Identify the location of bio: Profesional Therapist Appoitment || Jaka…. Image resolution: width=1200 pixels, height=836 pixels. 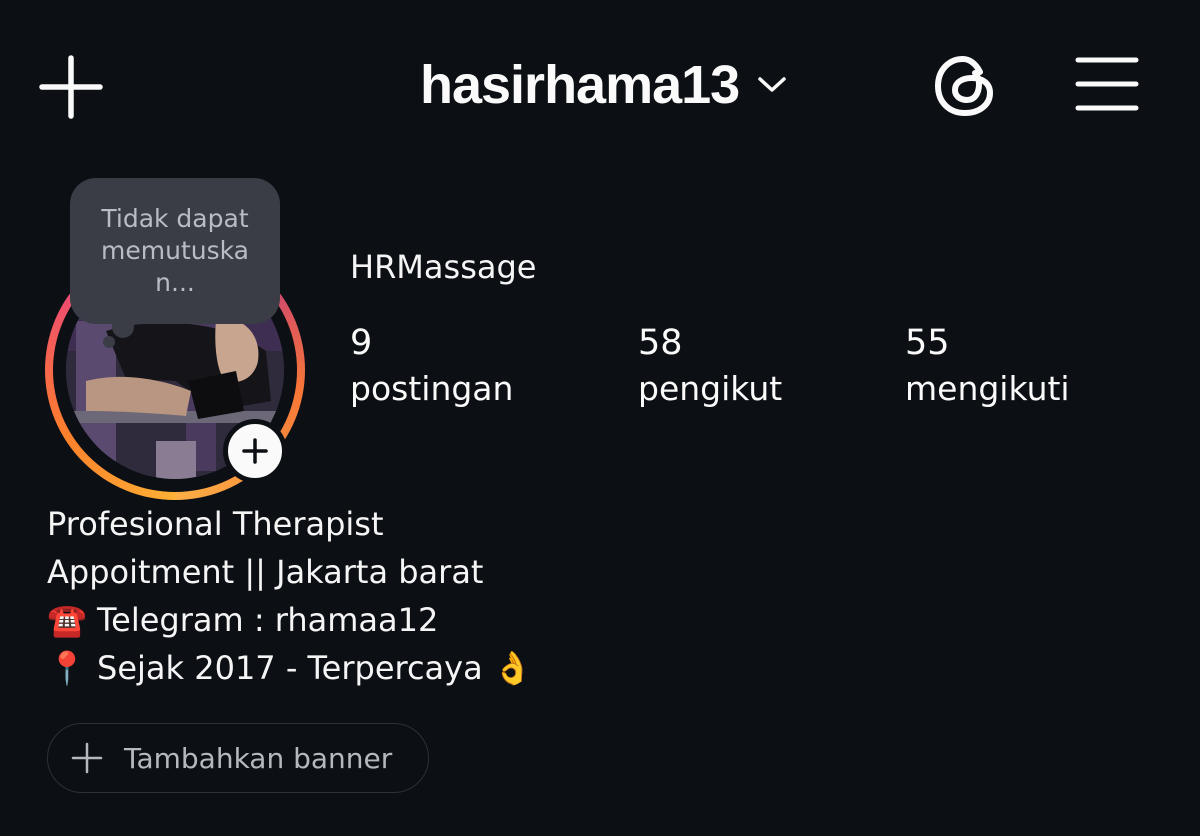
(290, 596).